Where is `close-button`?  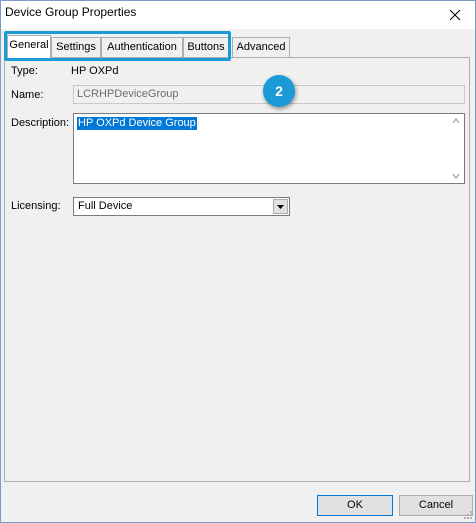
close-button is located at coordinates (455, 15).